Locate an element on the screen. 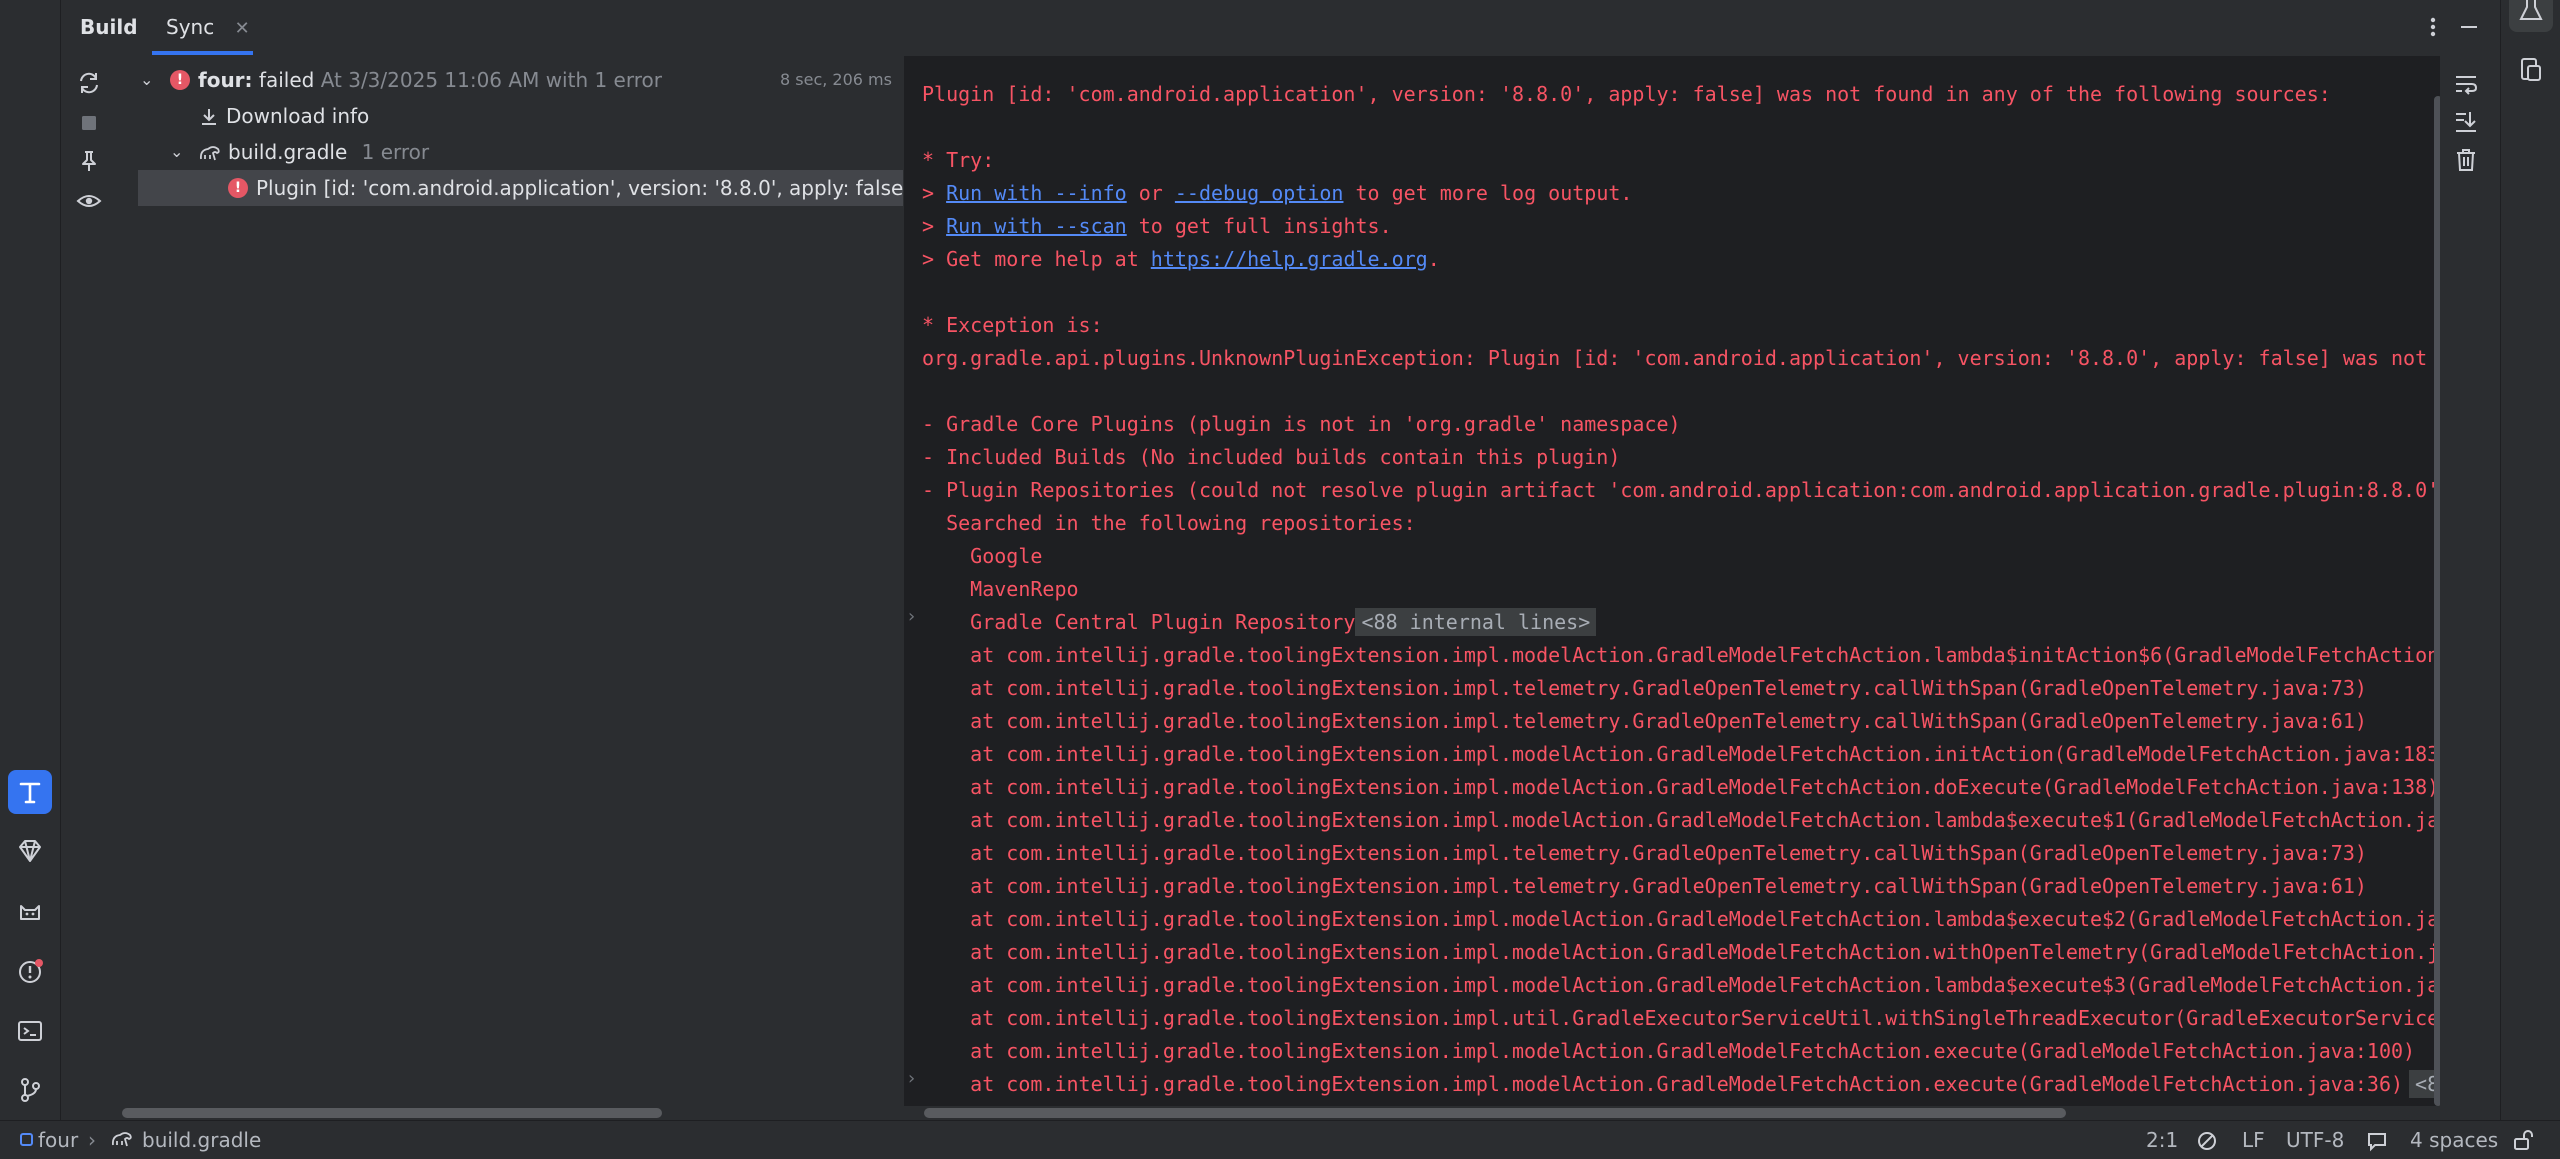 Image resolution: width=2560 pixels, height=1159 pixels. problems-icon is located at coordinates (30, 971).